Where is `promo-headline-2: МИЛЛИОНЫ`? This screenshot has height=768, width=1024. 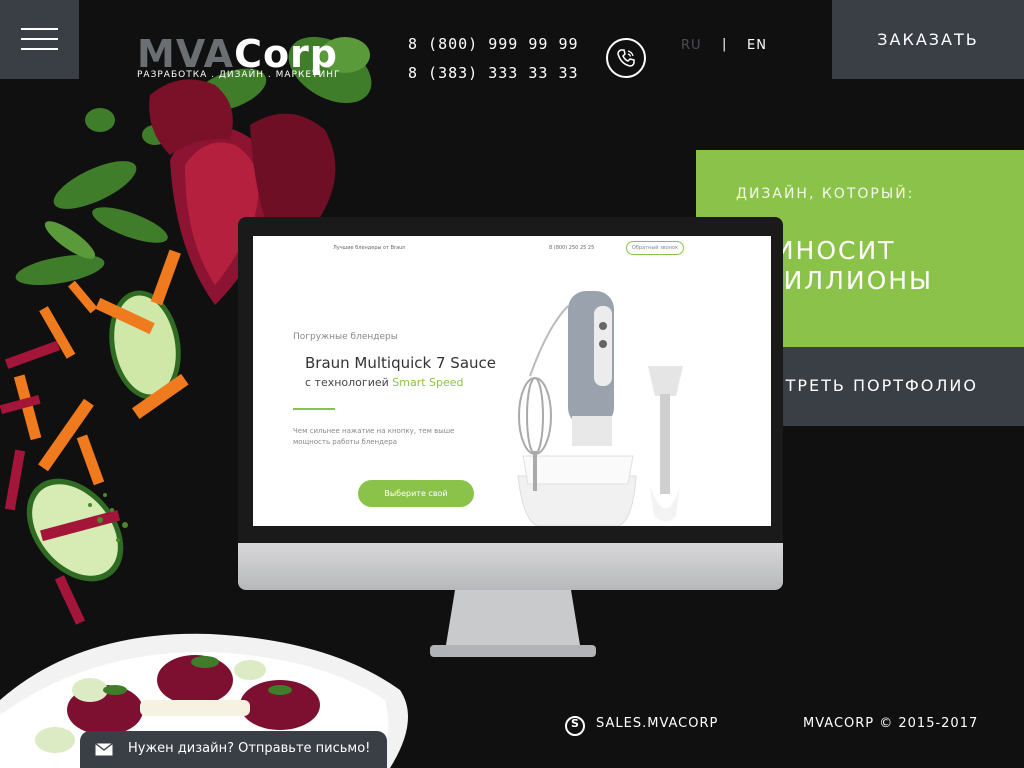
promo-headline-2: МИЛЛИОНЫ is located at coordinates (847, 280).